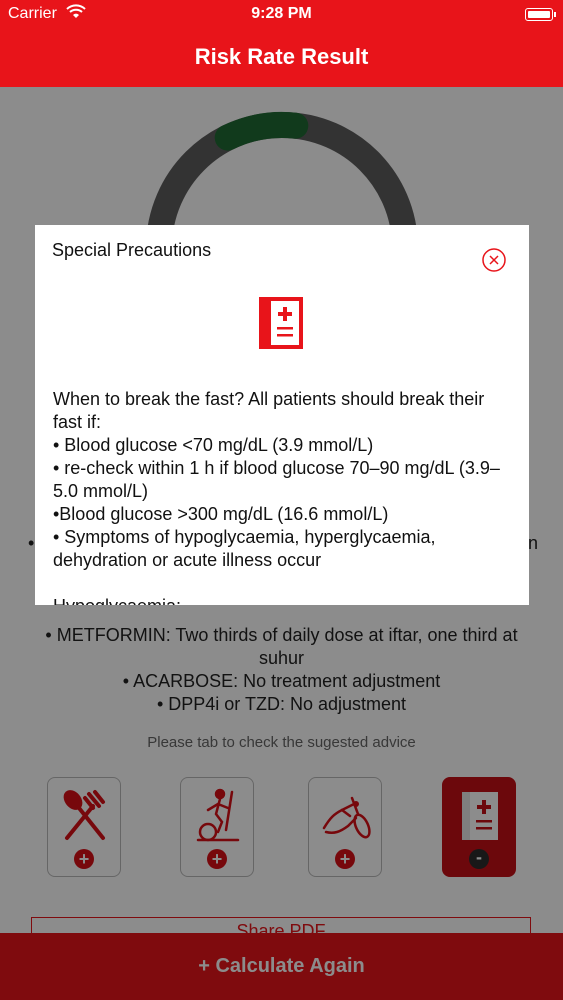 The width and height of the screenshot is (563, 1000). What do you see at coordinates (213, 445) in the screenshot?
I see `modal-line: • Blood glucose <70 mg/dL (3.9 mmol/L)` at bounding box center [213, 445].